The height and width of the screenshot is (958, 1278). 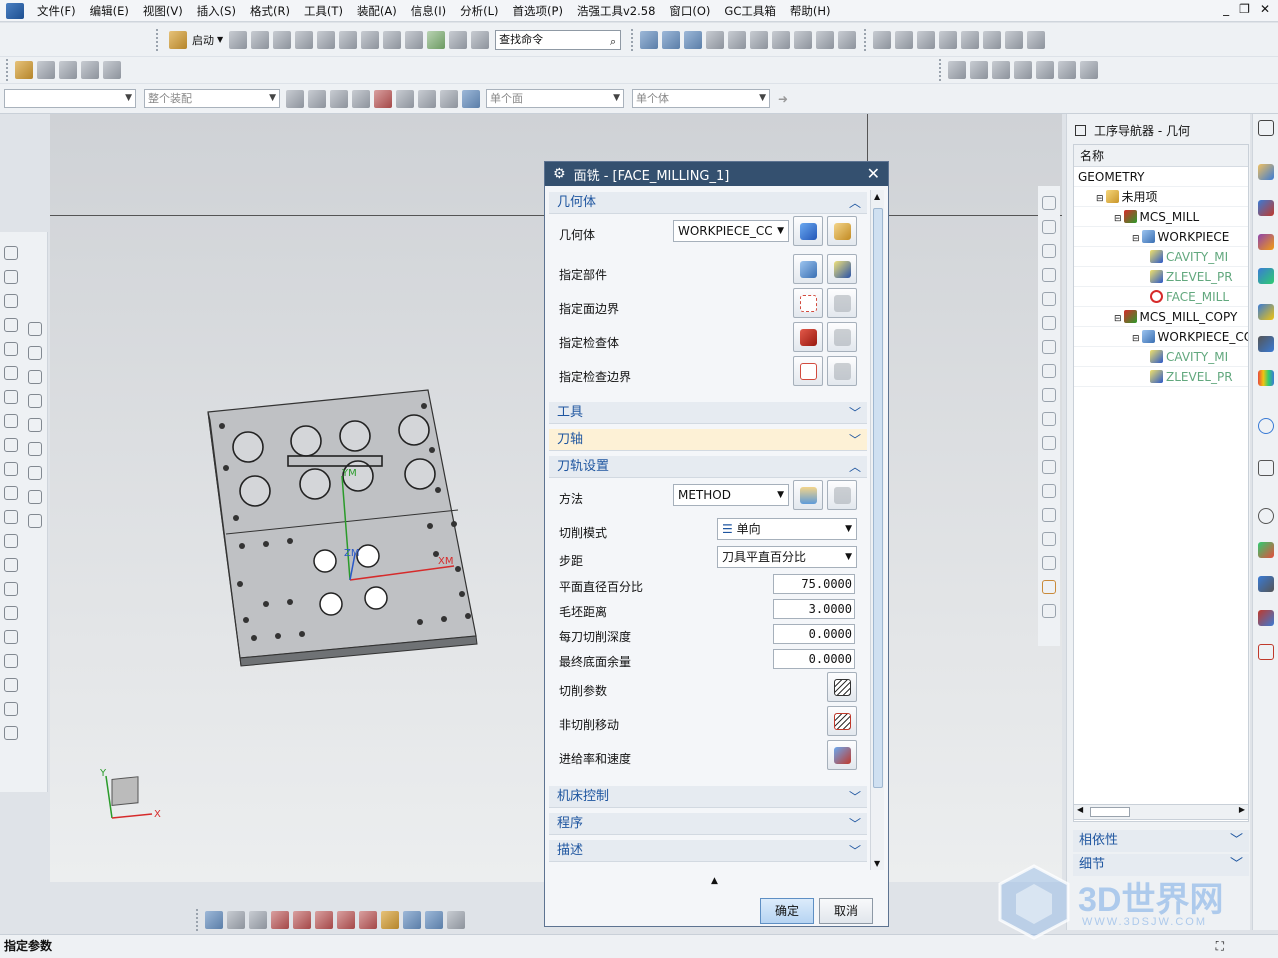 What do you see at coordinates (716, 174) in the screenshot?
I see `dialog-title-bar: ⚙ 面铣 - [FACE_MILLING_1] ✕` at bounding box center [716, 174].